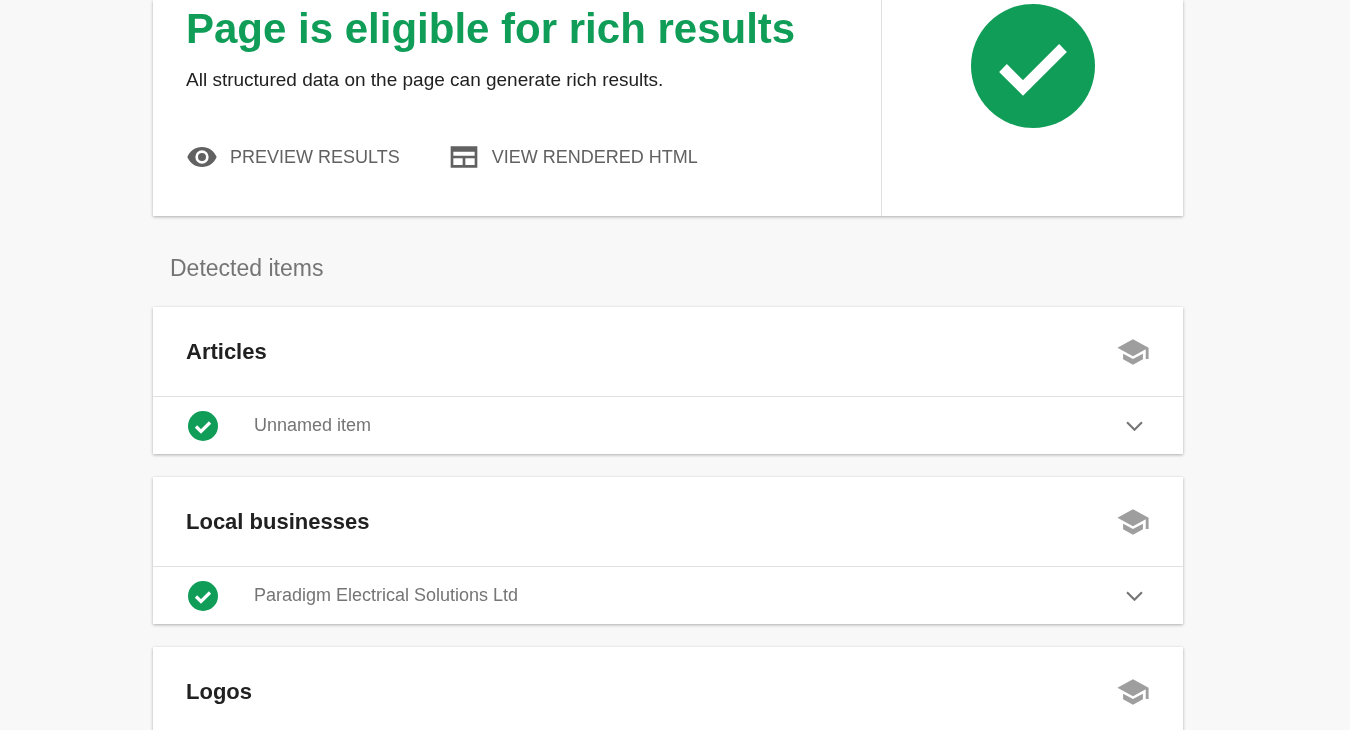 The image size is (1350, 730). What do you see at coordinates (247, 268) in the screenshot?
I see `section-heading: Detected items` at bounding box center [247, 268].